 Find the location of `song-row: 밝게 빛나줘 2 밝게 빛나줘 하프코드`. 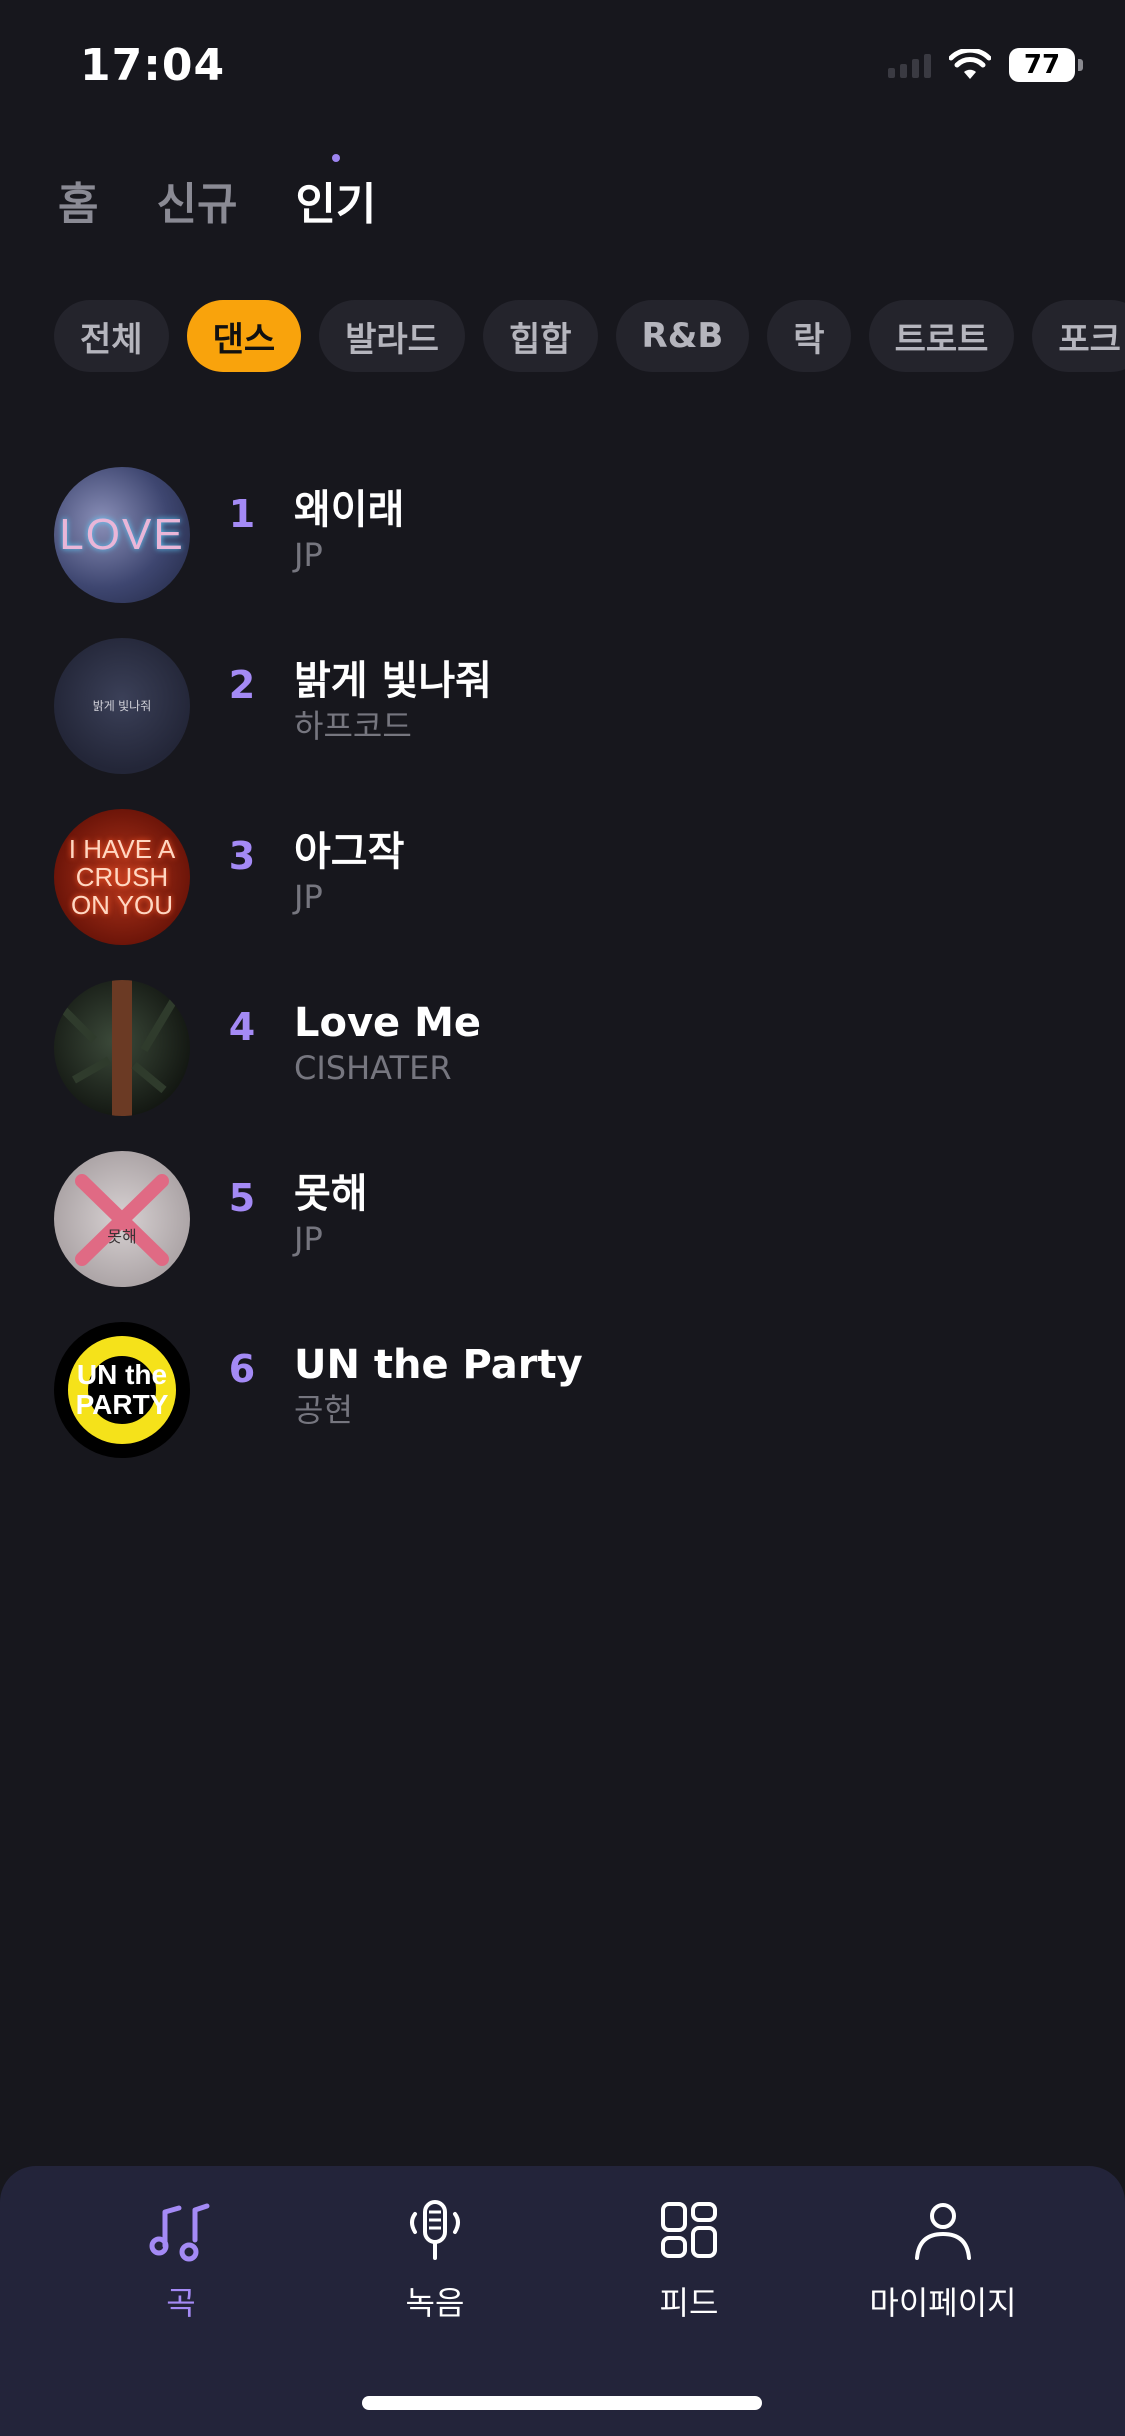

song-row: 밝게 빛나줘 2 밝게 빛나줘 하프코드 is located at coordinates (574, 705).